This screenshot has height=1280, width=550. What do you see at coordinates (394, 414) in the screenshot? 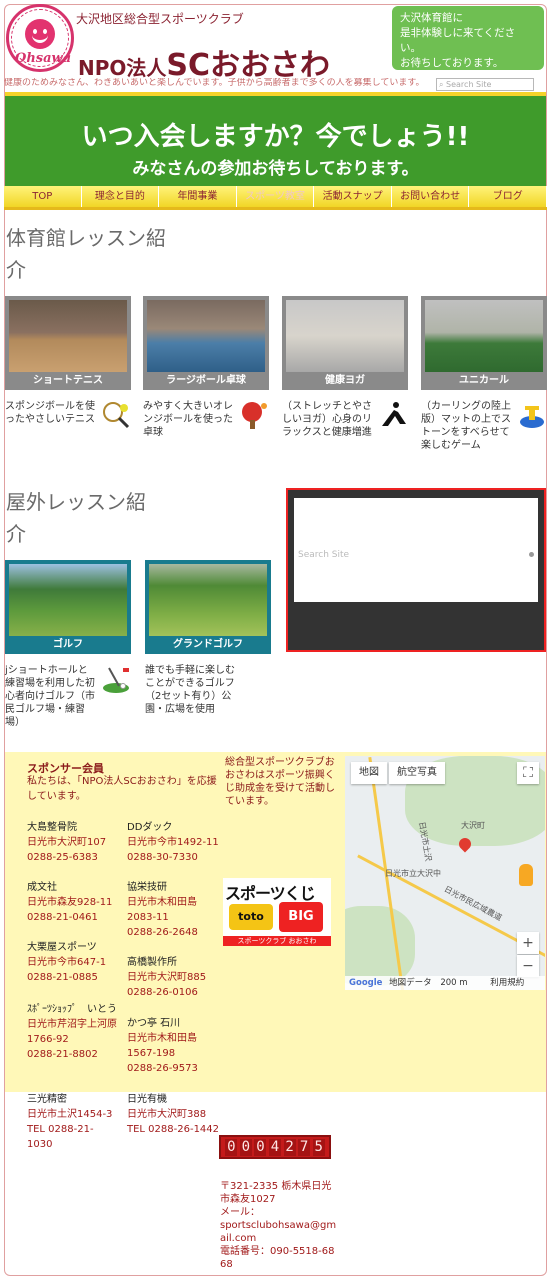
I see `yoga-pose-icon` at bounding box center [394, 414].